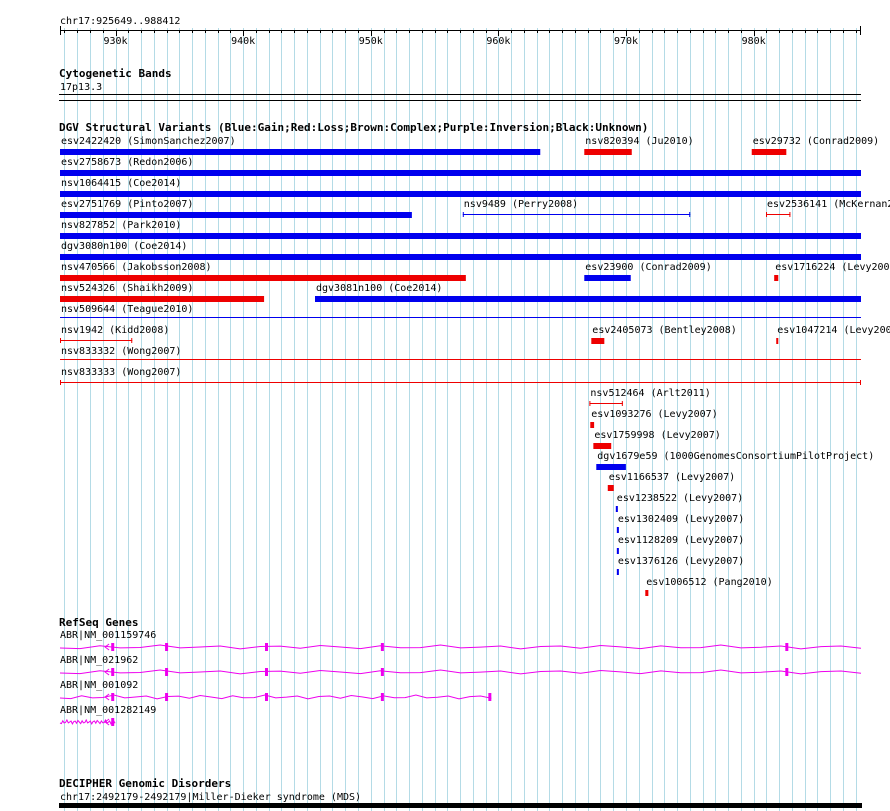 Image resolution: width=890 pixels, height=811 pixels. What do you see at coordinates (120, 21) in the screenshot?
I see `region-label: chr17:925649..988412` at bounding box center [120, 21].